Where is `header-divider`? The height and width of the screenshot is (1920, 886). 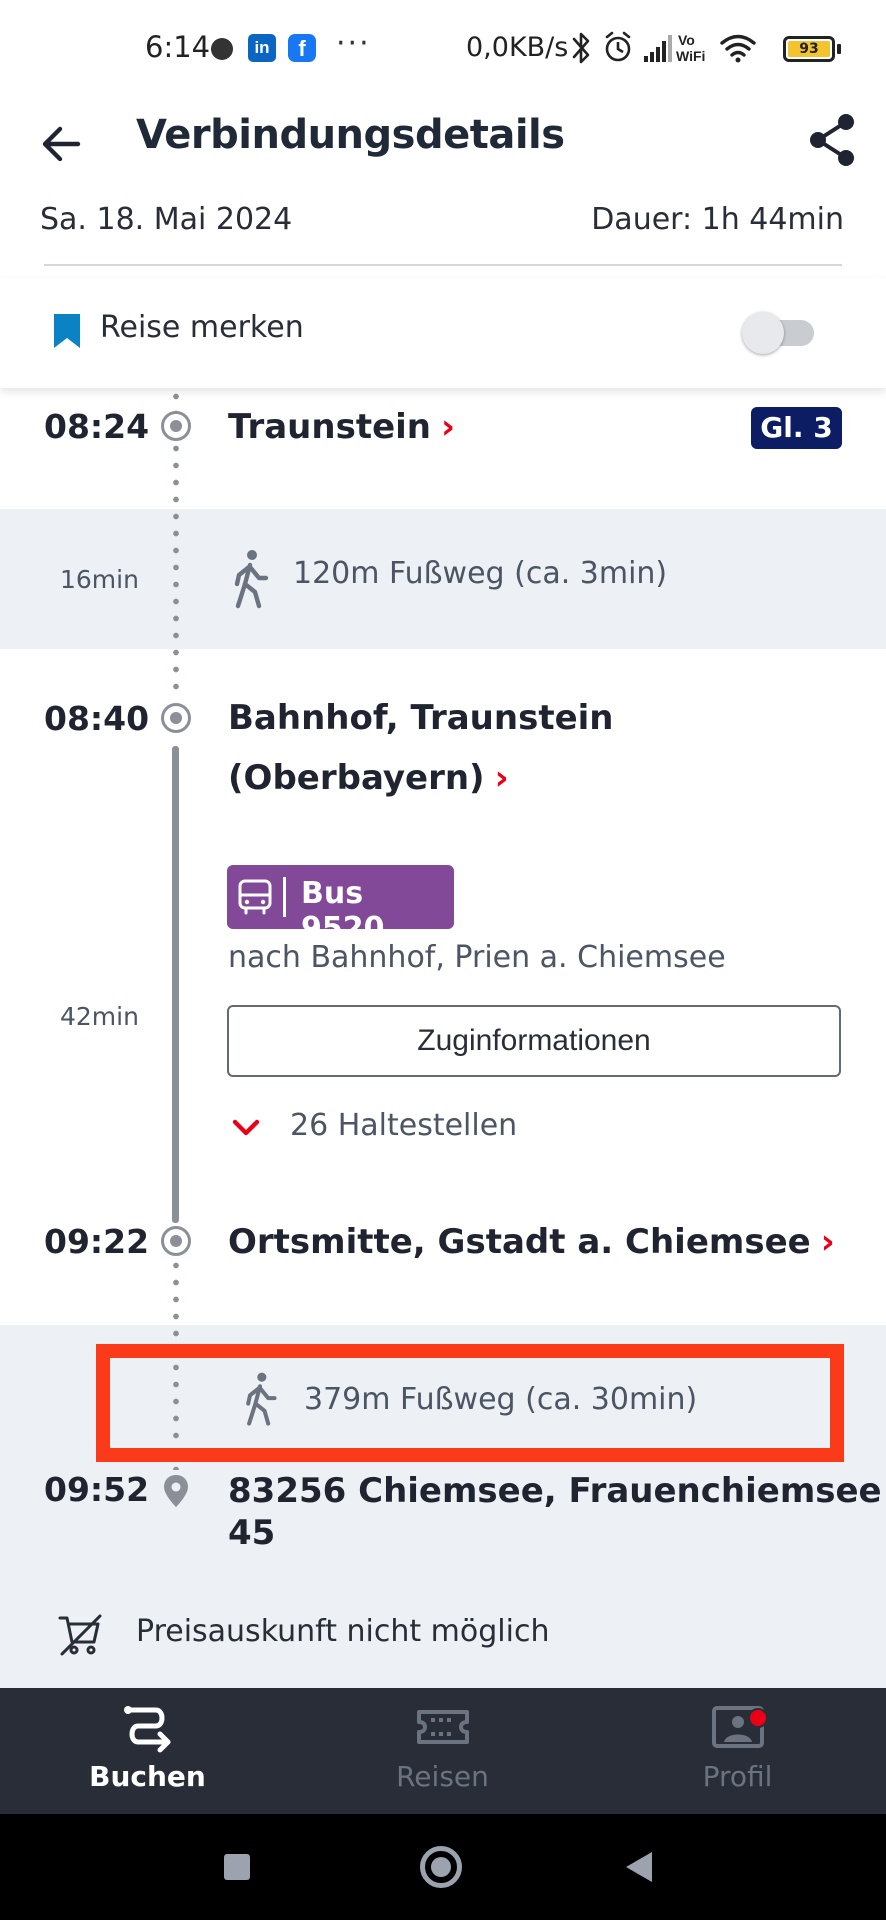
header-divider is located at coordinates (443, 265).